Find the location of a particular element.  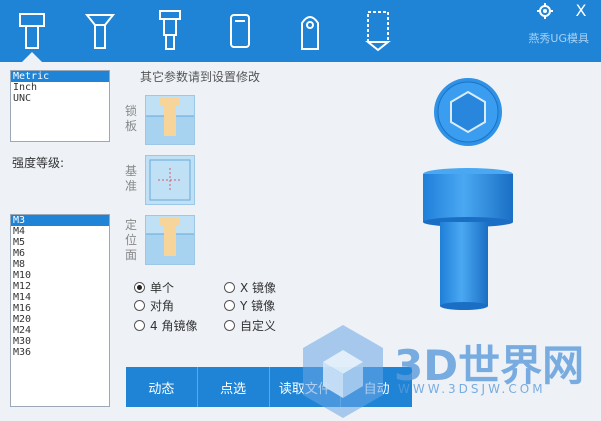

list-item: M6 is located at coordinates (60, 253).